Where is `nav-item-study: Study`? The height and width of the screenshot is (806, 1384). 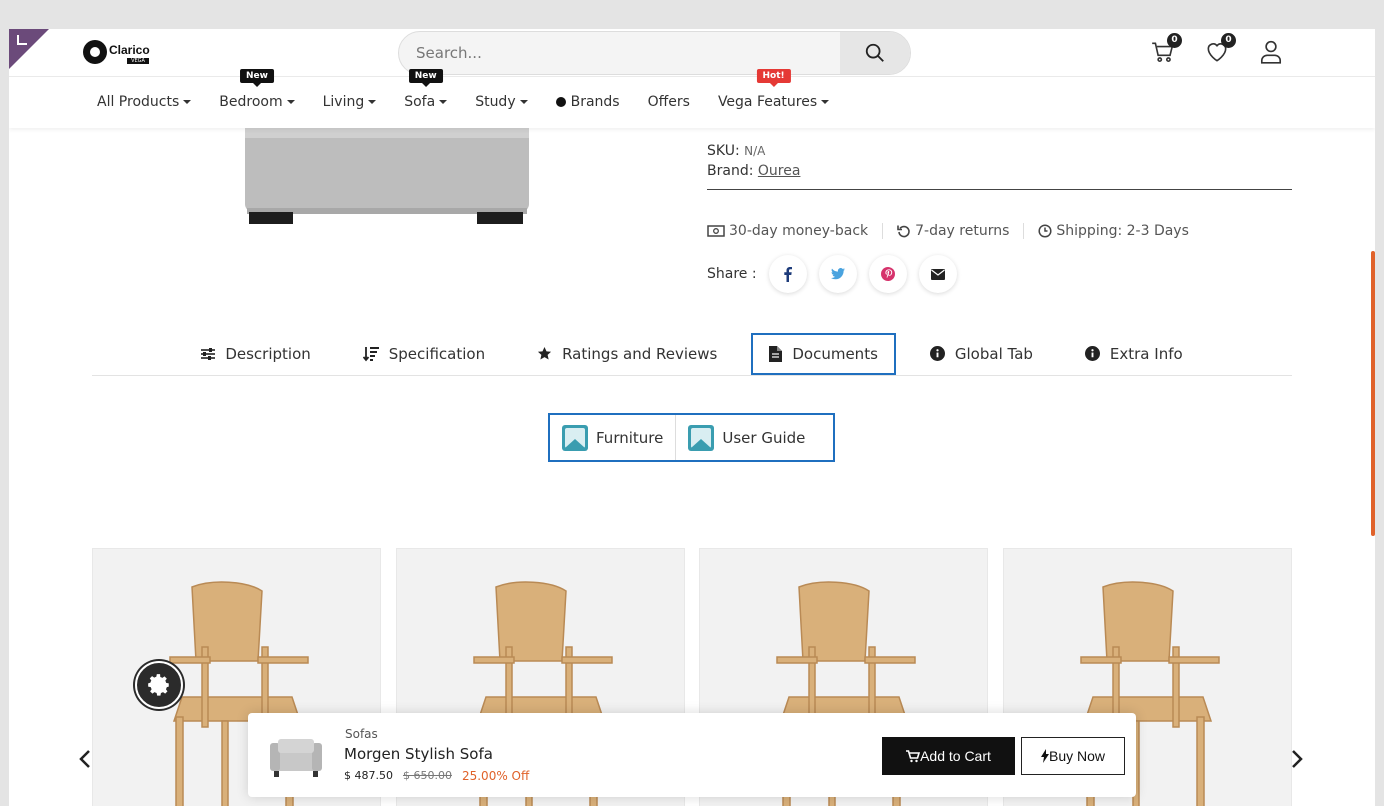 nav-item-study: Study is located at coordinates (501, 102).